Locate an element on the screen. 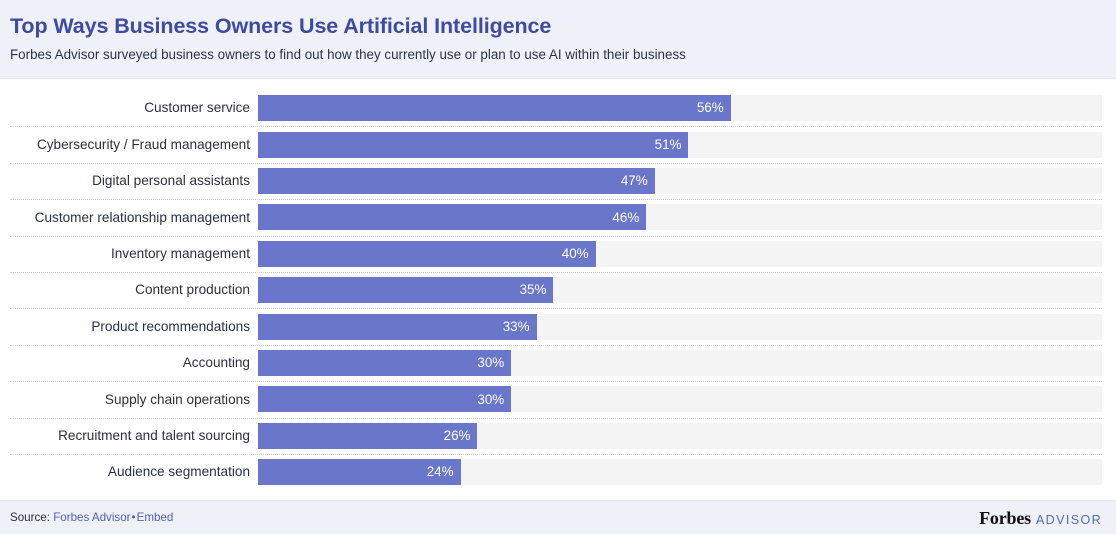 The width and height of the screenshot is (1116, 534). bar-track: 35% is located at coordinates (680, 290).